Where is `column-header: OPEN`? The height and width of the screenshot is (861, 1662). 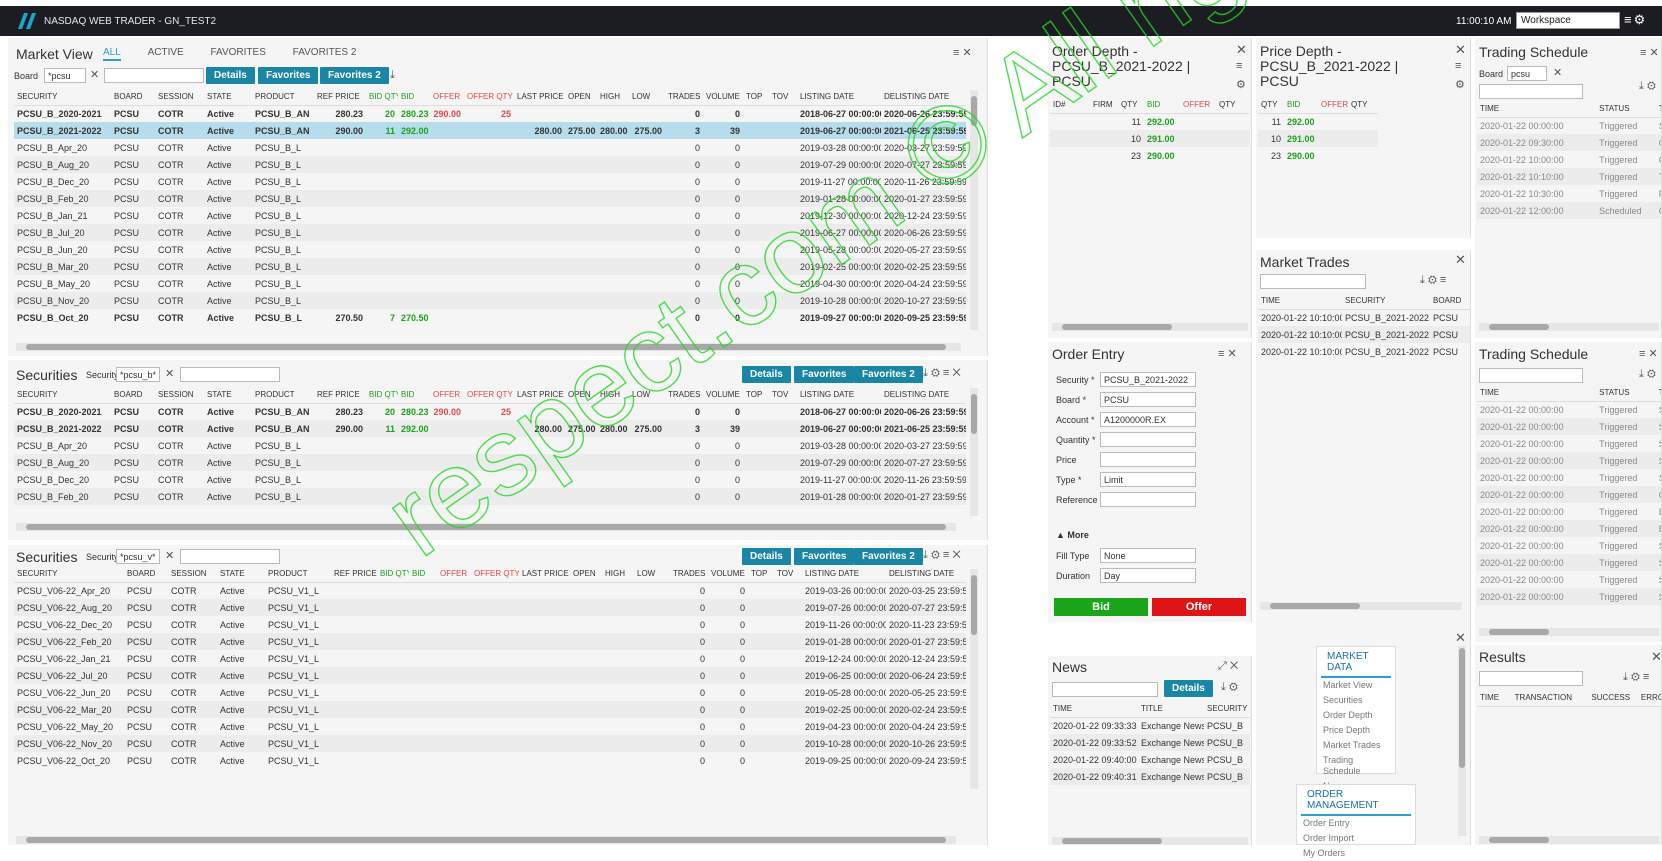 column-header: OPEN is located at coordinates (581, 97).